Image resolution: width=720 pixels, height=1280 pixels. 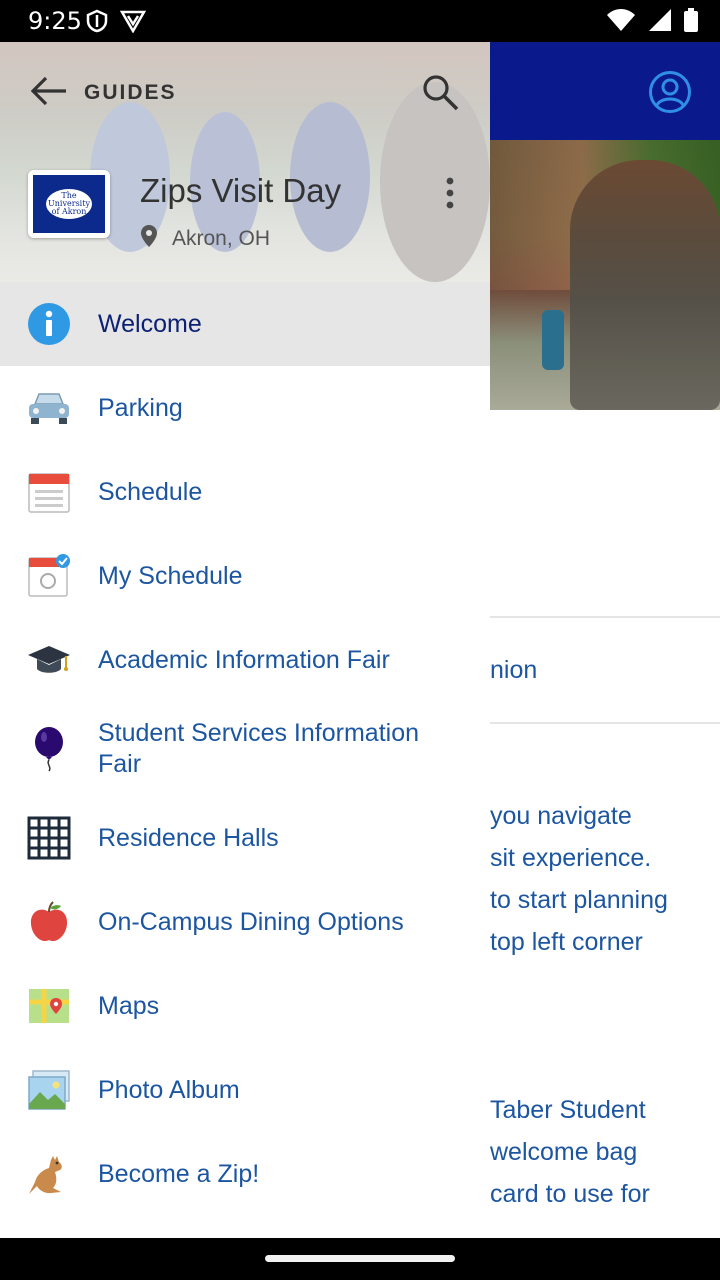 What do you see at coordinates (245, 408) in the screenshot?
I see `menu-item-parking: Parking` at bounding box center [245, 408].